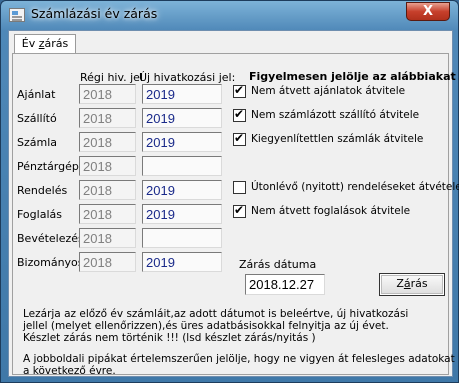 This screenshot has height=383, width=459. I want to click on row-label: Rendelés, so click(42, 190).